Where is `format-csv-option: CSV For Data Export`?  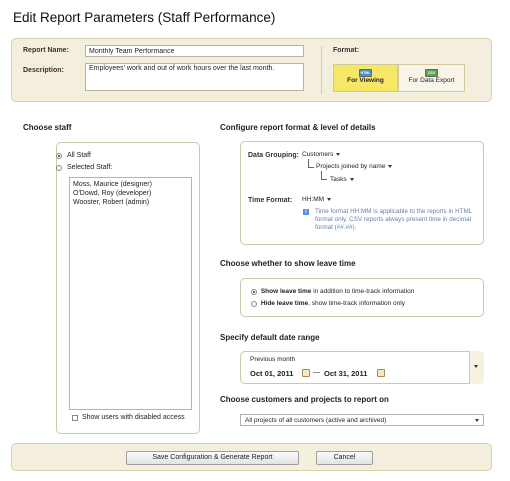 format-csv-option: CSV For Data Export is located at coordinates (431, 78).